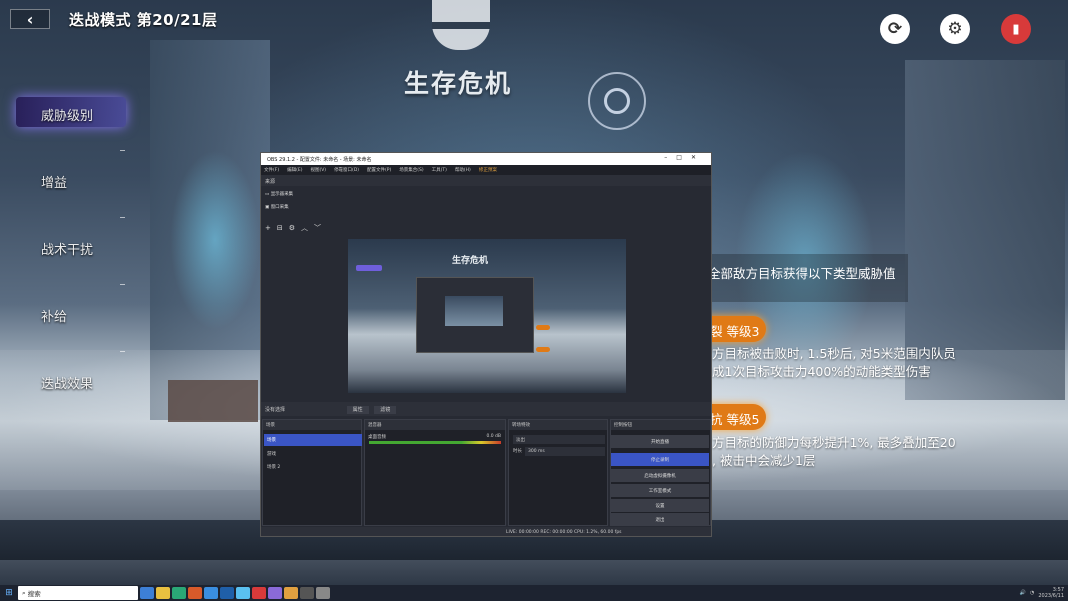 The image size is (1068, 601). Describe the element at coordinates (660, 490) in the screenshot. I see `studio-mode-button: 工作室模式` at that location.